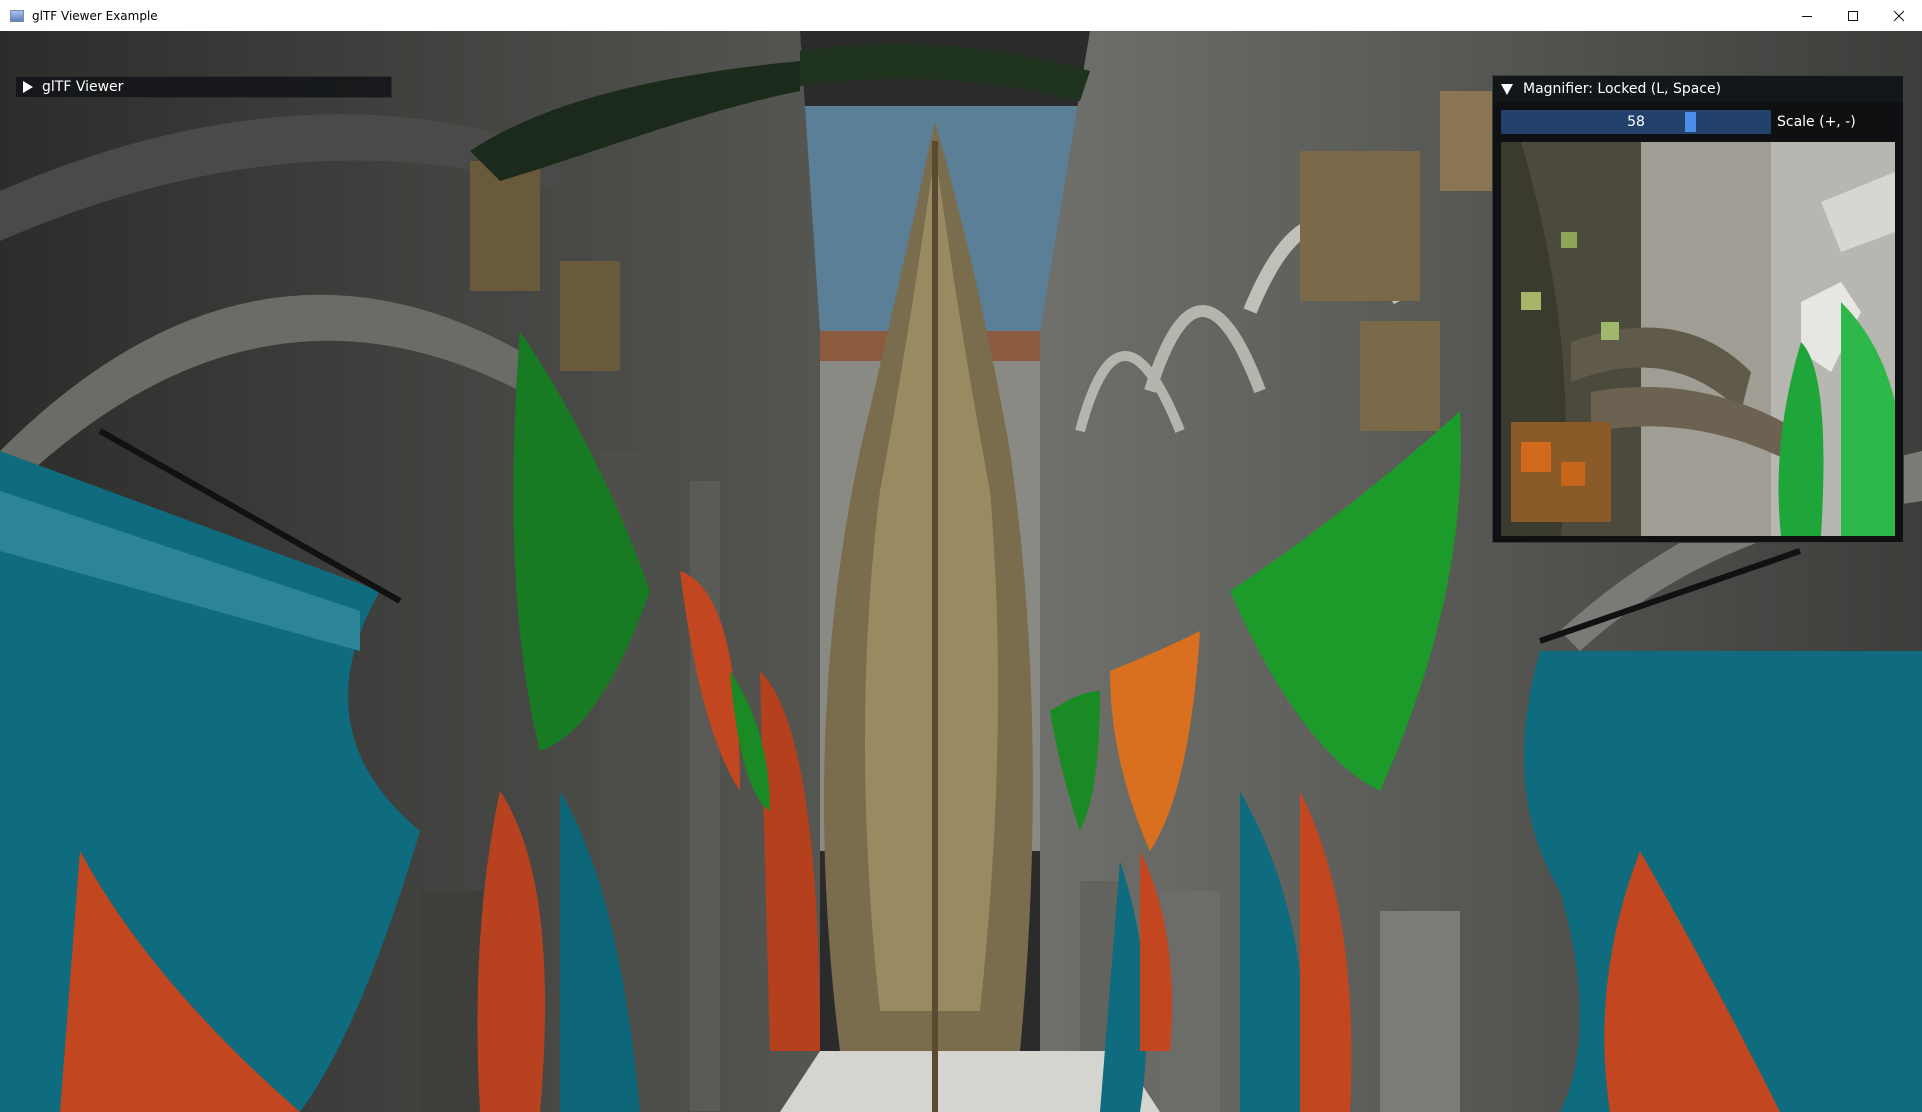 Image resolution: width=1922 pixels, height=1112 pixels. I want to click on window-controls, so click(1853, 15).